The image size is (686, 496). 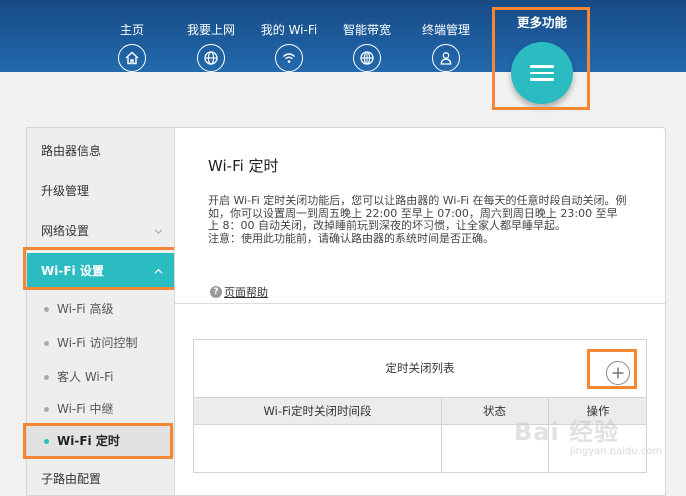 I want to click on sidebar-subitem-access-control: Wi-Fi 访问控制, so click(x=101, y=343).